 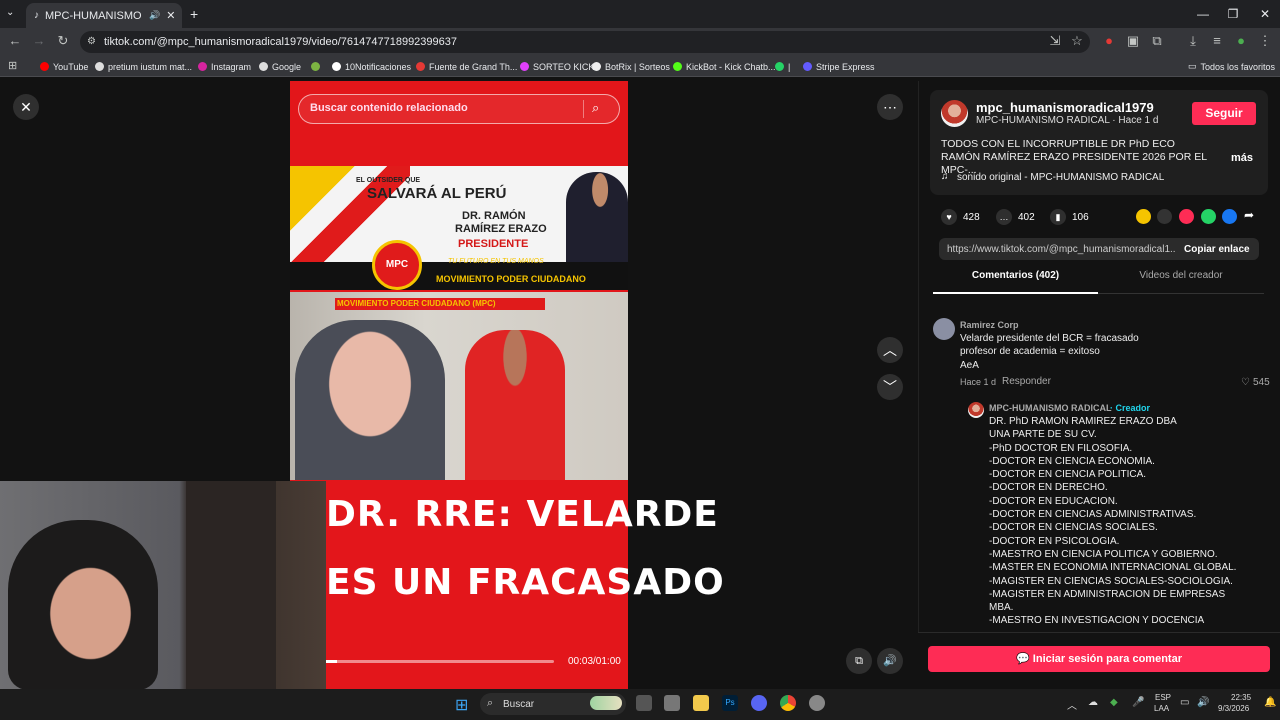 What do you see at coordinates (839, 66) in the screenshot?
I see `bookmark-stripe: Stripe Express` at bounding box center [839, 66].